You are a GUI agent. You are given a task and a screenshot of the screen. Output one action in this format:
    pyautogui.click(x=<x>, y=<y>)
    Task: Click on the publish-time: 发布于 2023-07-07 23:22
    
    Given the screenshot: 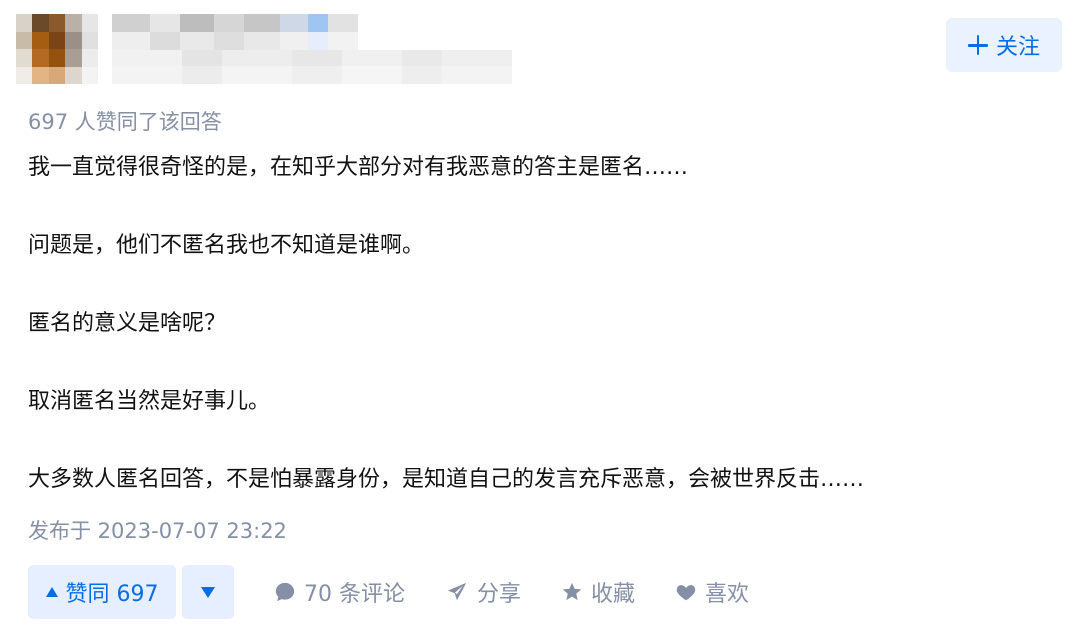 What is the action you would take?
    pyautogui.click(x=157, y=530)
    